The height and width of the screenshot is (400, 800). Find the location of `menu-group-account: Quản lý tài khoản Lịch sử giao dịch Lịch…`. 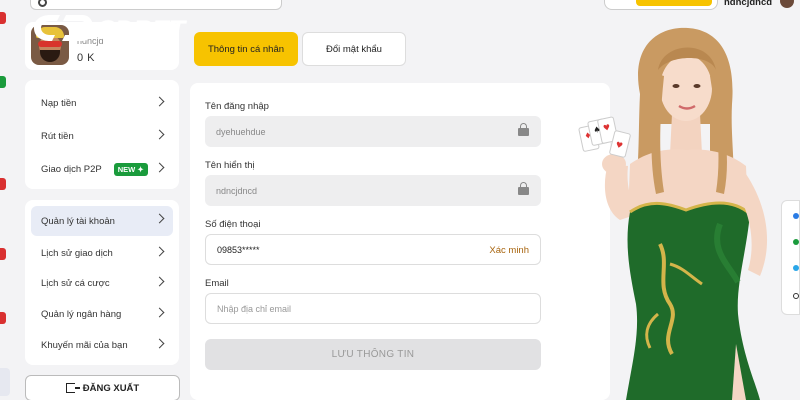

menu-group-account: Quản lý tài khoản Lịch sử giao dịch Lịch… is located at coordinates (102, 282).